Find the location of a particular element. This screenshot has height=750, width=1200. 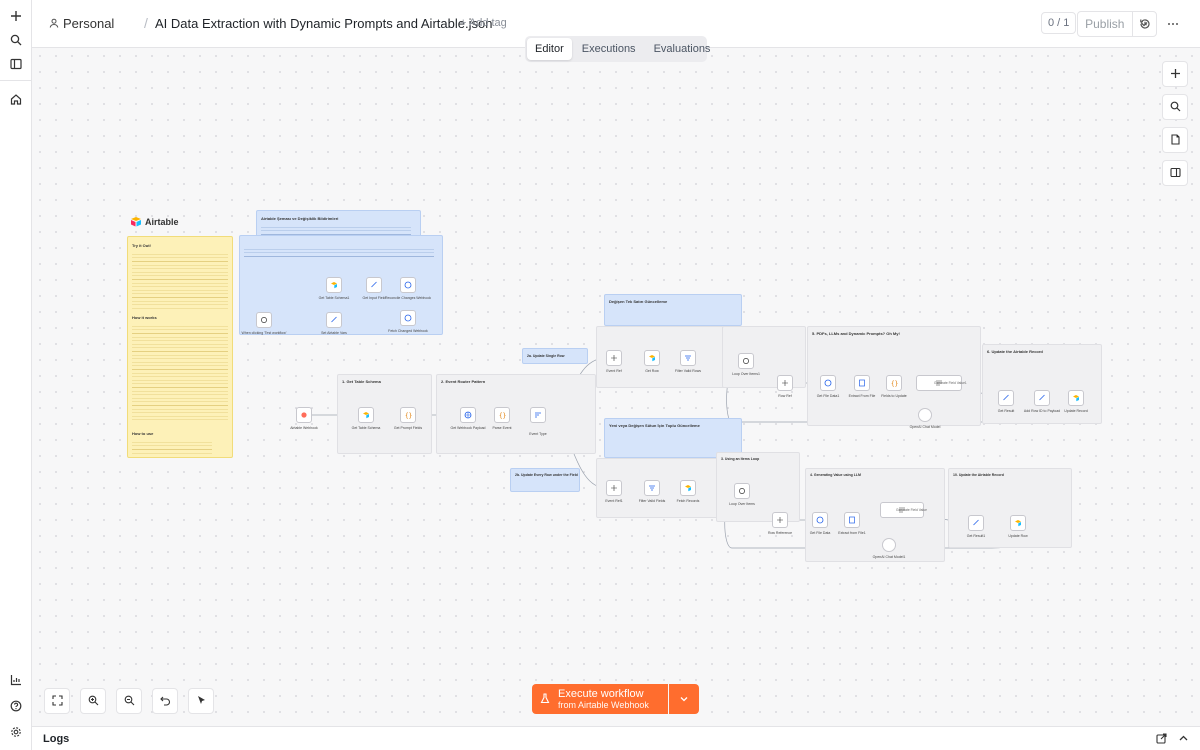

node-label: Fetch Records is located at coordinates (688, 501).